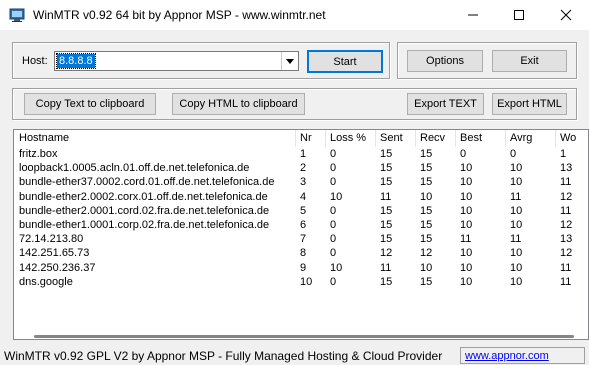 The image size is (589, 365). Describe the element at coordinates (301, 154) in the screenshot. I see `table-row: fritz.box 1 0 15 15 0 0 1` at that location.